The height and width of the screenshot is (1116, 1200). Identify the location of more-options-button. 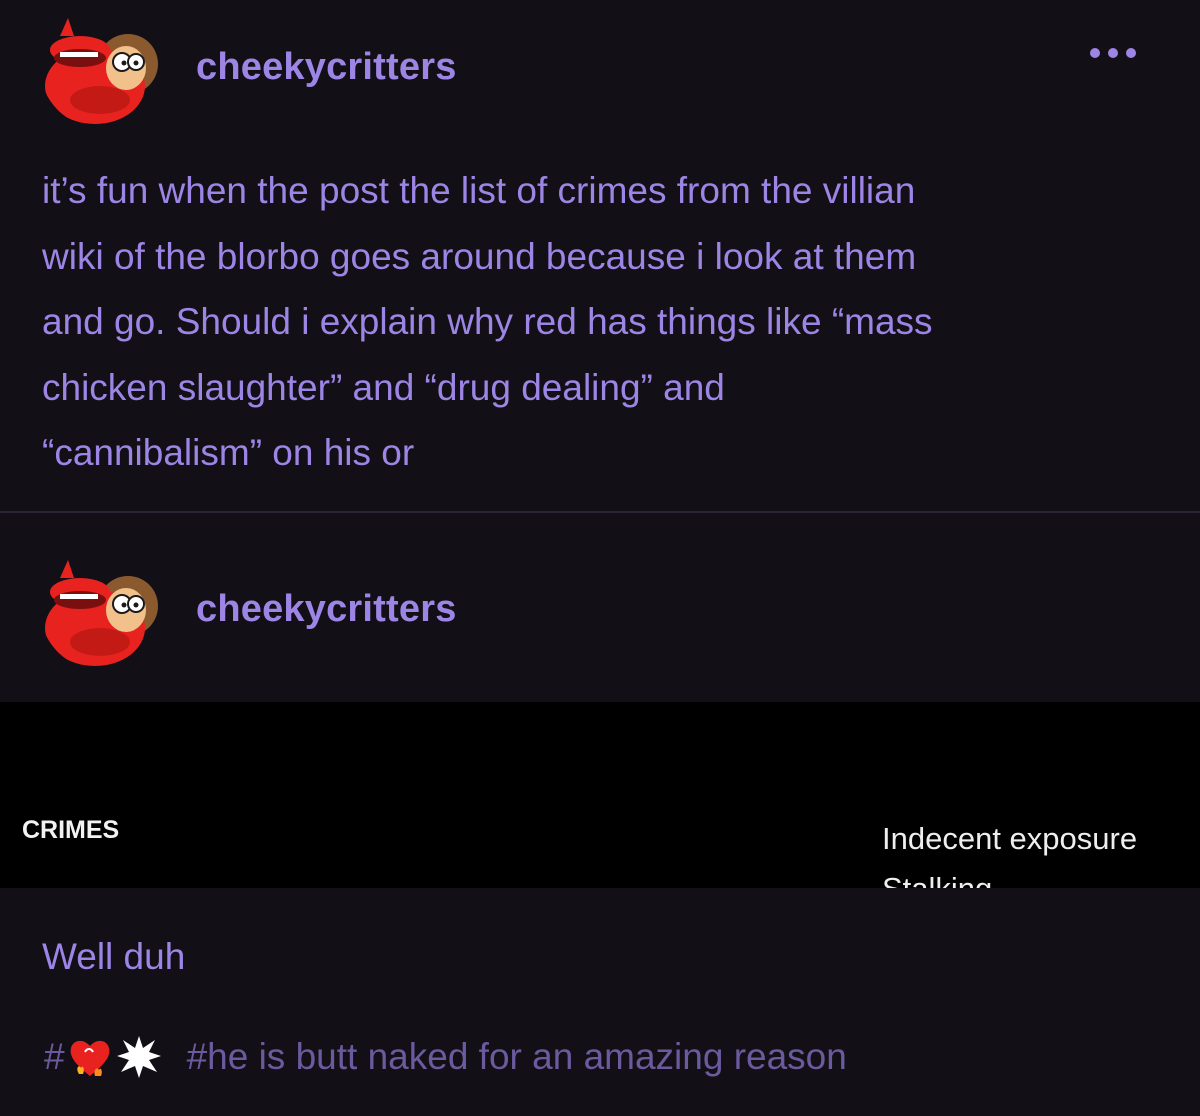
(1113, 53).